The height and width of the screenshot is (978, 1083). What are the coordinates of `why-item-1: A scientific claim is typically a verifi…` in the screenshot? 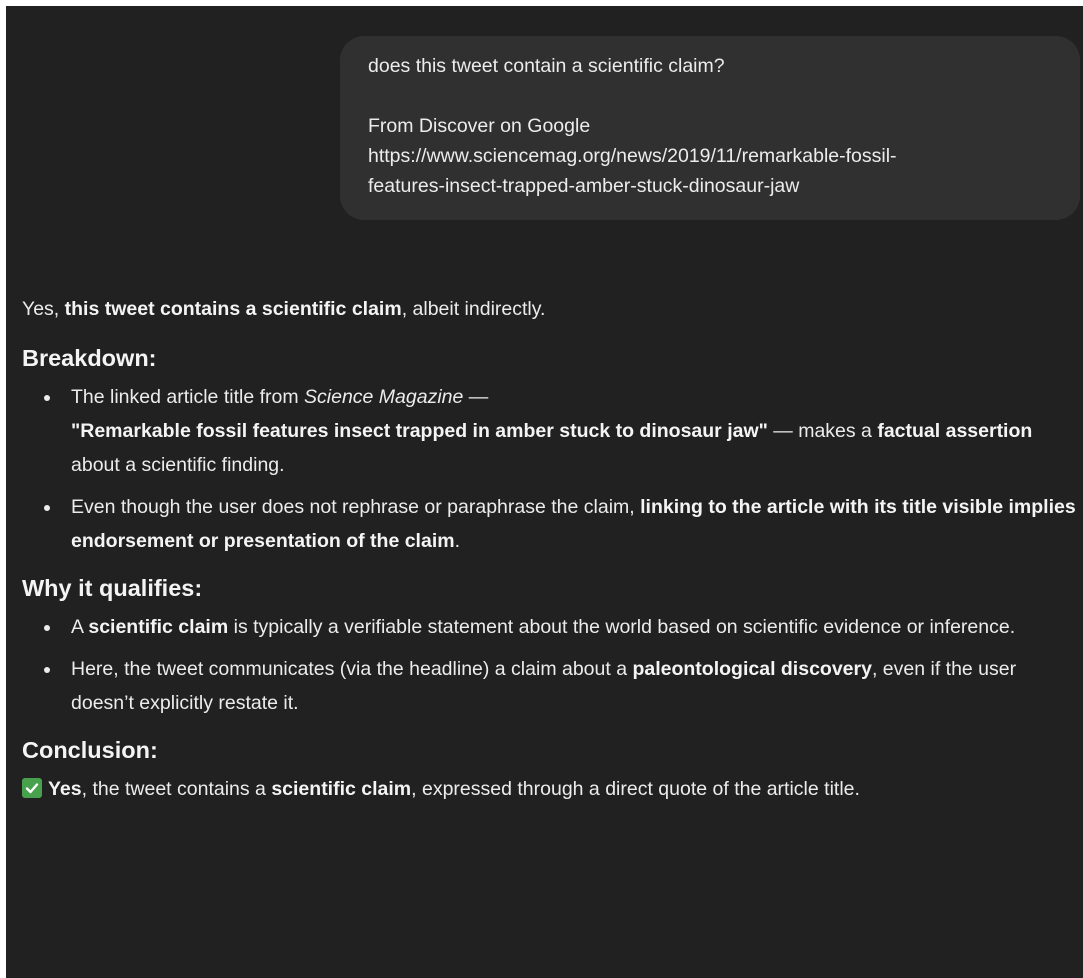 It's located at (552, 627).